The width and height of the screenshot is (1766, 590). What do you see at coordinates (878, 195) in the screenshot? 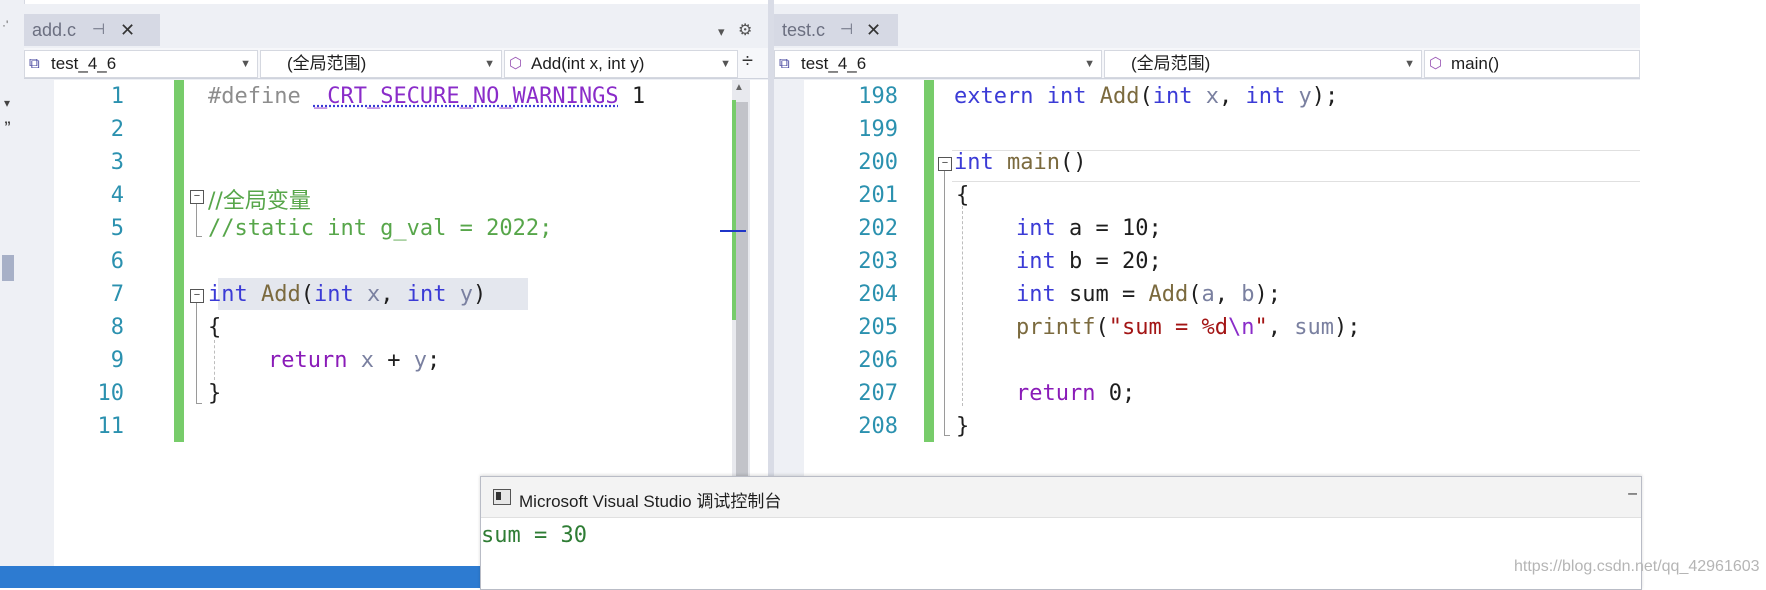
I see `line-number: 201` at bounding box center [878, 195].